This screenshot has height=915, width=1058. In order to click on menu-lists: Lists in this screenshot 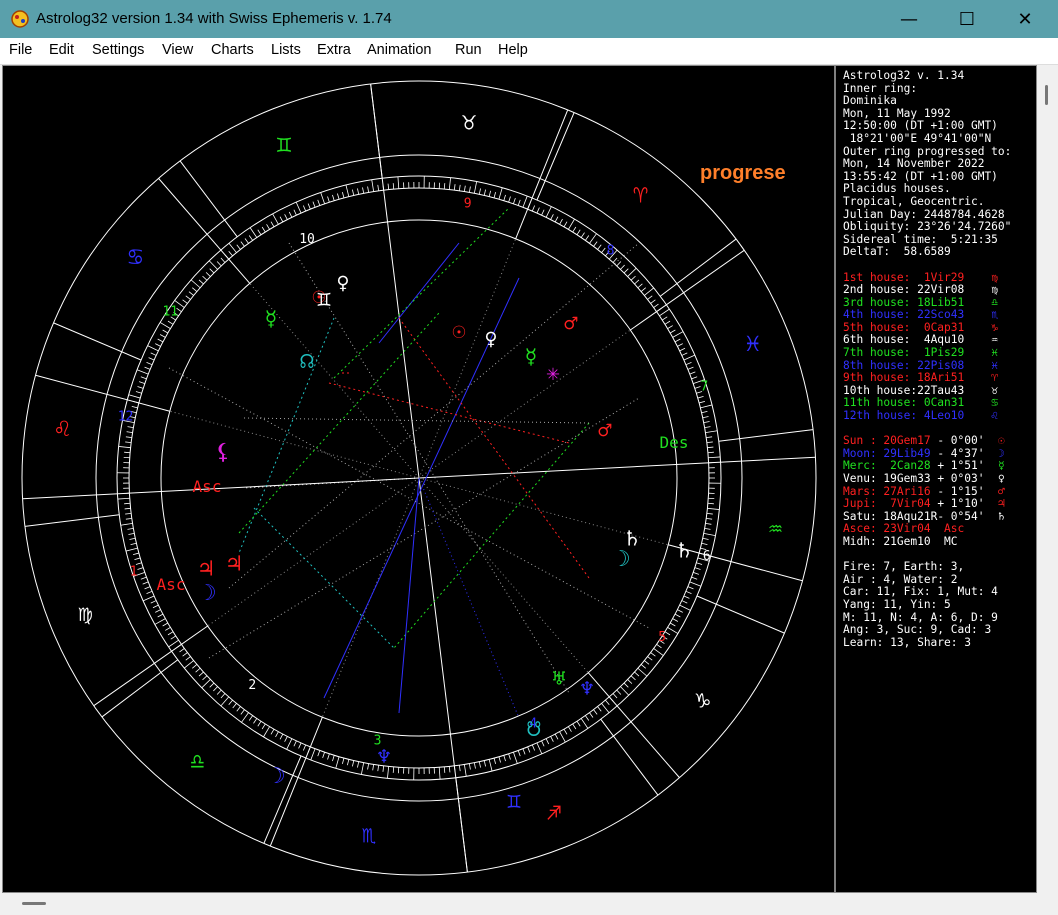, I will do `click(286, 50)`.